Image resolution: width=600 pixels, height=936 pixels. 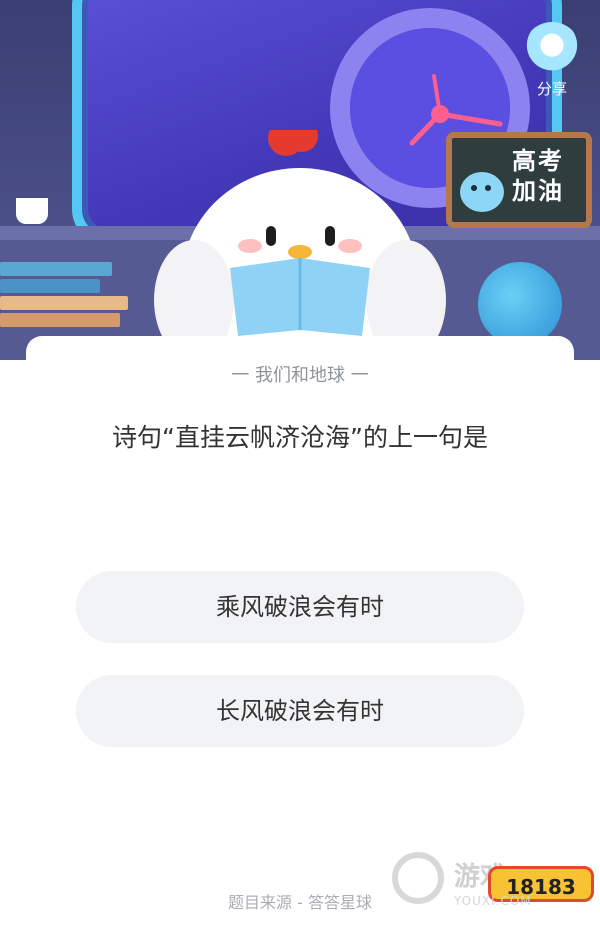 I want to click on globe-icon, so click(x=520, y=304).